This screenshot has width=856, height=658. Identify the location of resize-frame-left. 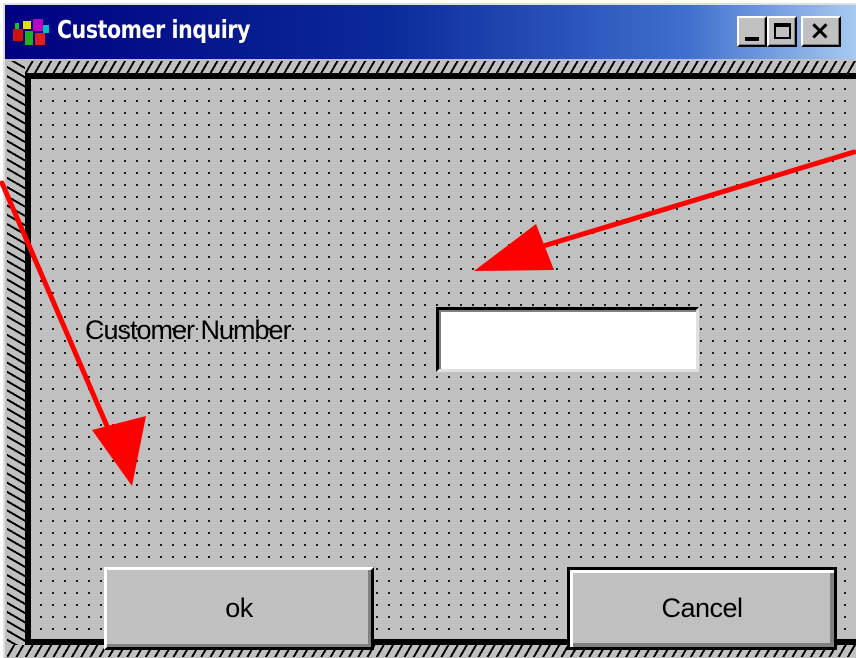
(16, 359).